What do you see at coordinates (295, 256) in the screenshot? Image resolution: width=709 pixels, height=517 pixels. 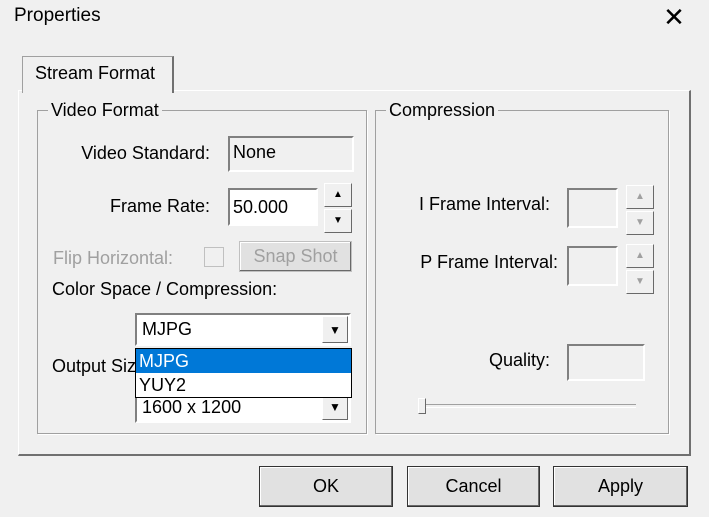 I see `snap-shot-button: Snap Shot` at bounding box center [295, 256].